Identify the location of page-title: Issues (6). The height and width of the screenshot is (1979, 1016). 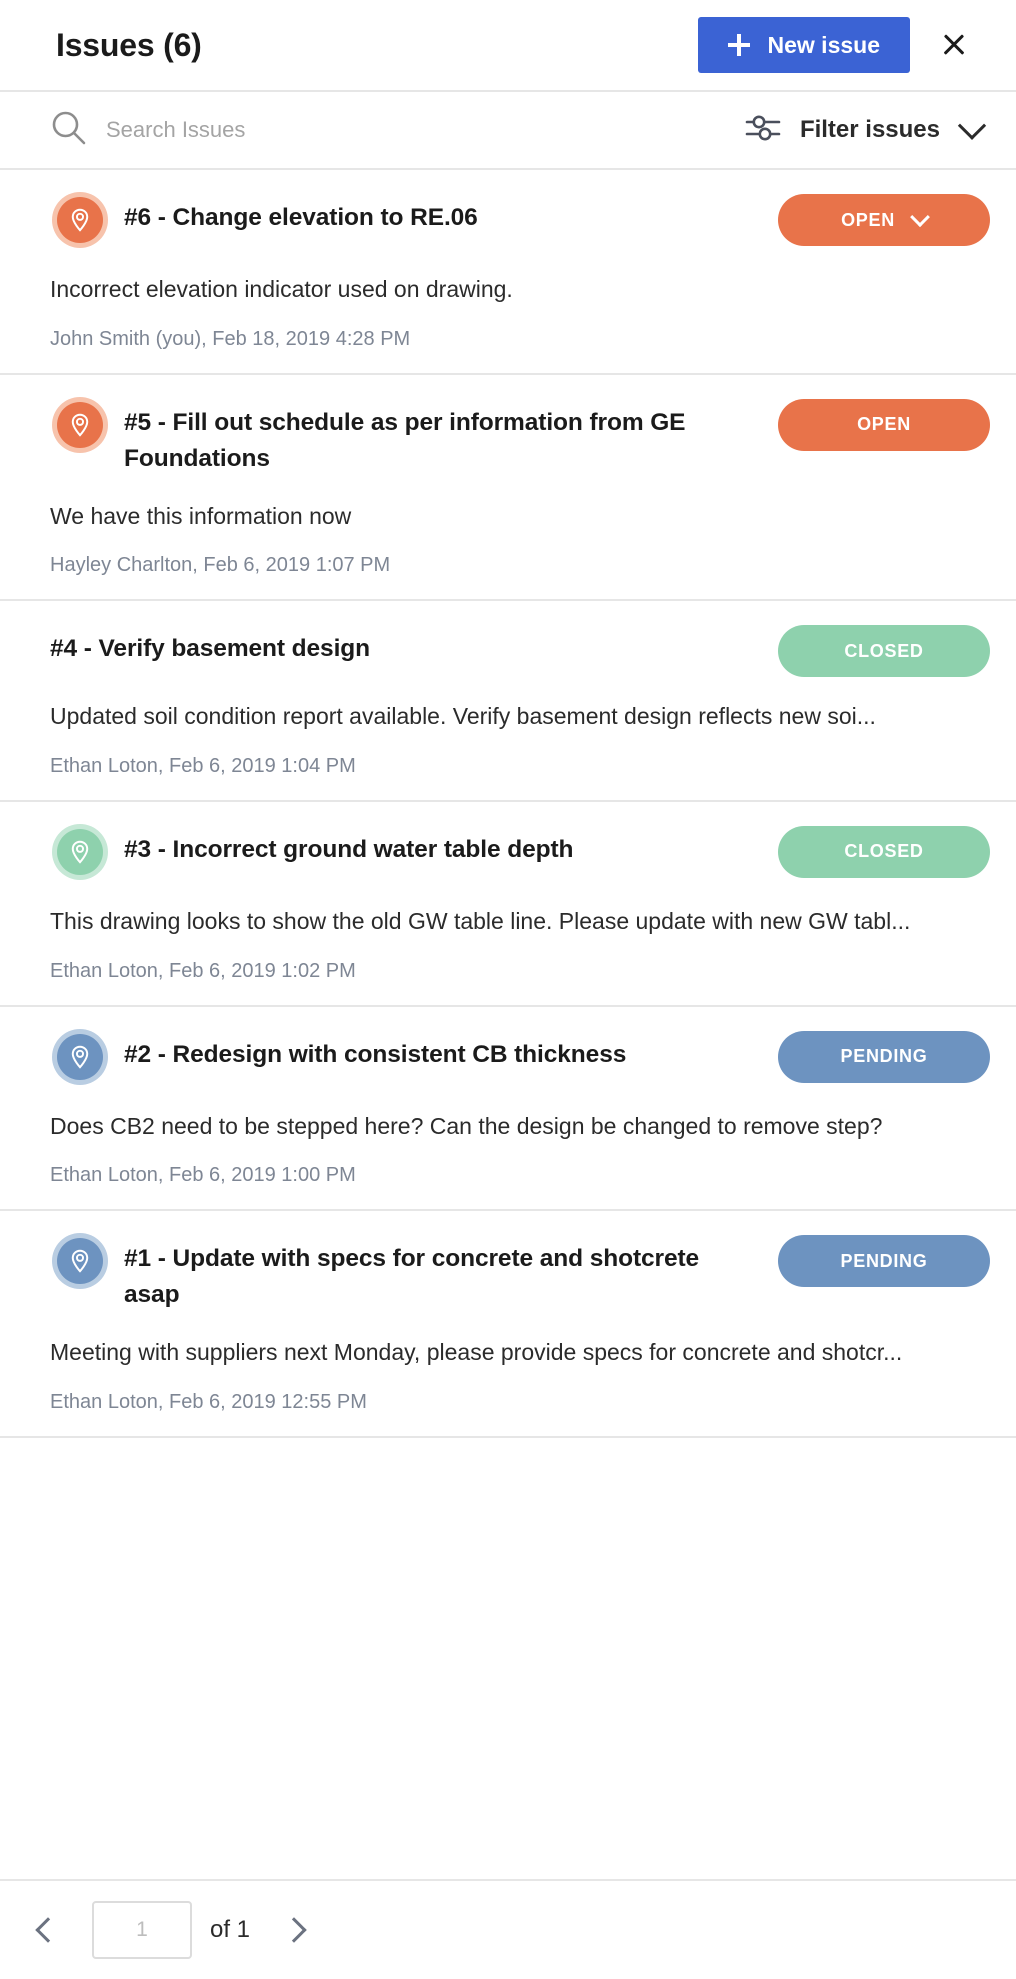
(129, 44).